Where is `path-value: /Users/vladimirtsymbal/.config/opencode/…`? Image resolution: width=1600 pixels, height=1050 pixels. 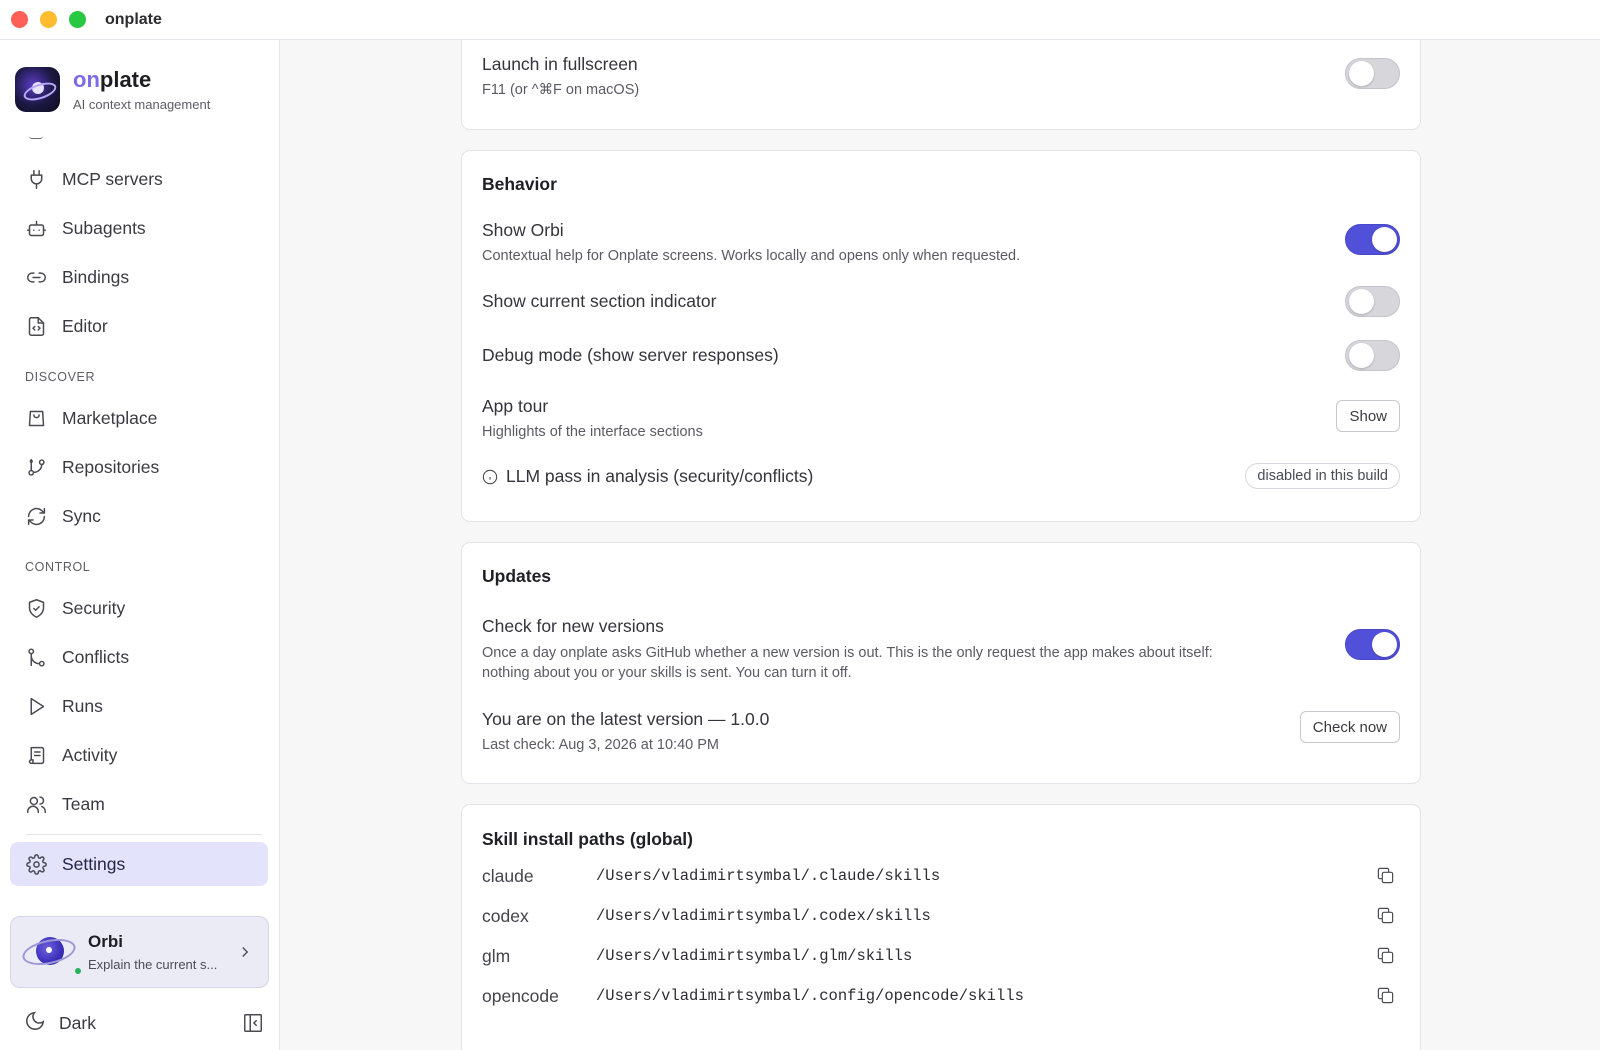 path-value: /Users/vladimirtsymbal/.config/opencode/… is located at coordinates (810, 996).